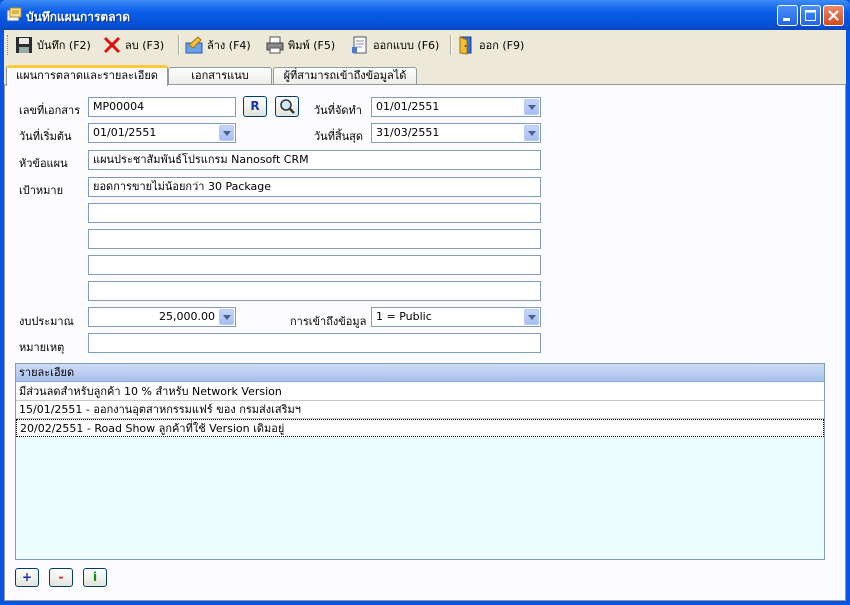 The image size is (850, 605). I want to click on floppy-disk-icon, so click(24, 45).